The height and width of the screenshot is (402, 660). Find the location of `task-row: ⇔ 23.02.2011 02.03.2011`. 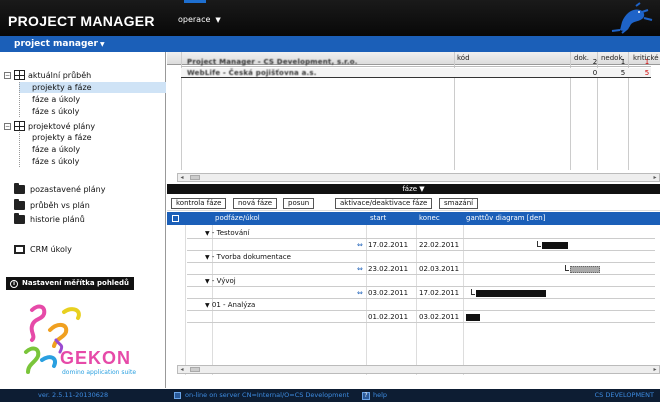

task-row: ⇔ 23.02.2011 02.03.2011 is located at coordinates (421, 269).